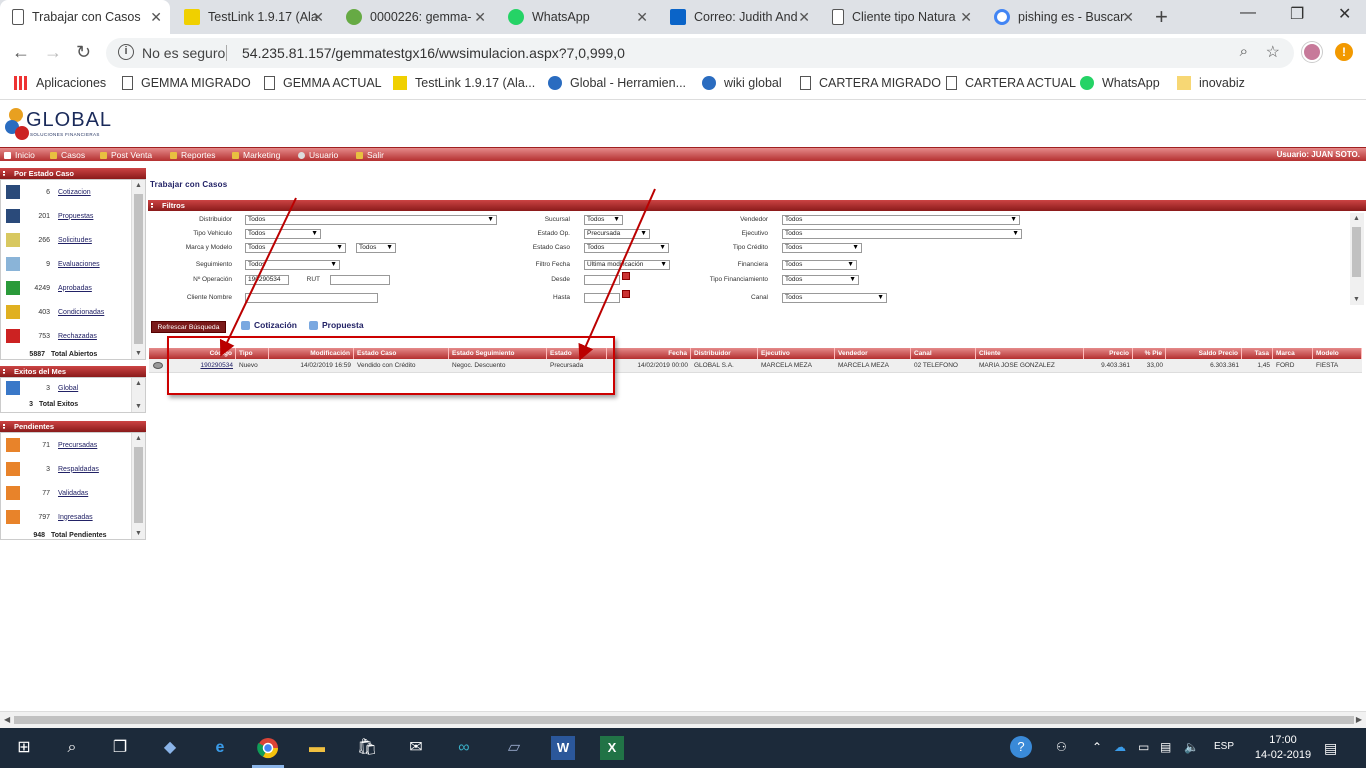 The image size is (1366, 768). What do you see at coordinates (81, 312) in the screenshot?
I see `item-link: Condicionadas` at bounding box center [81, 312].